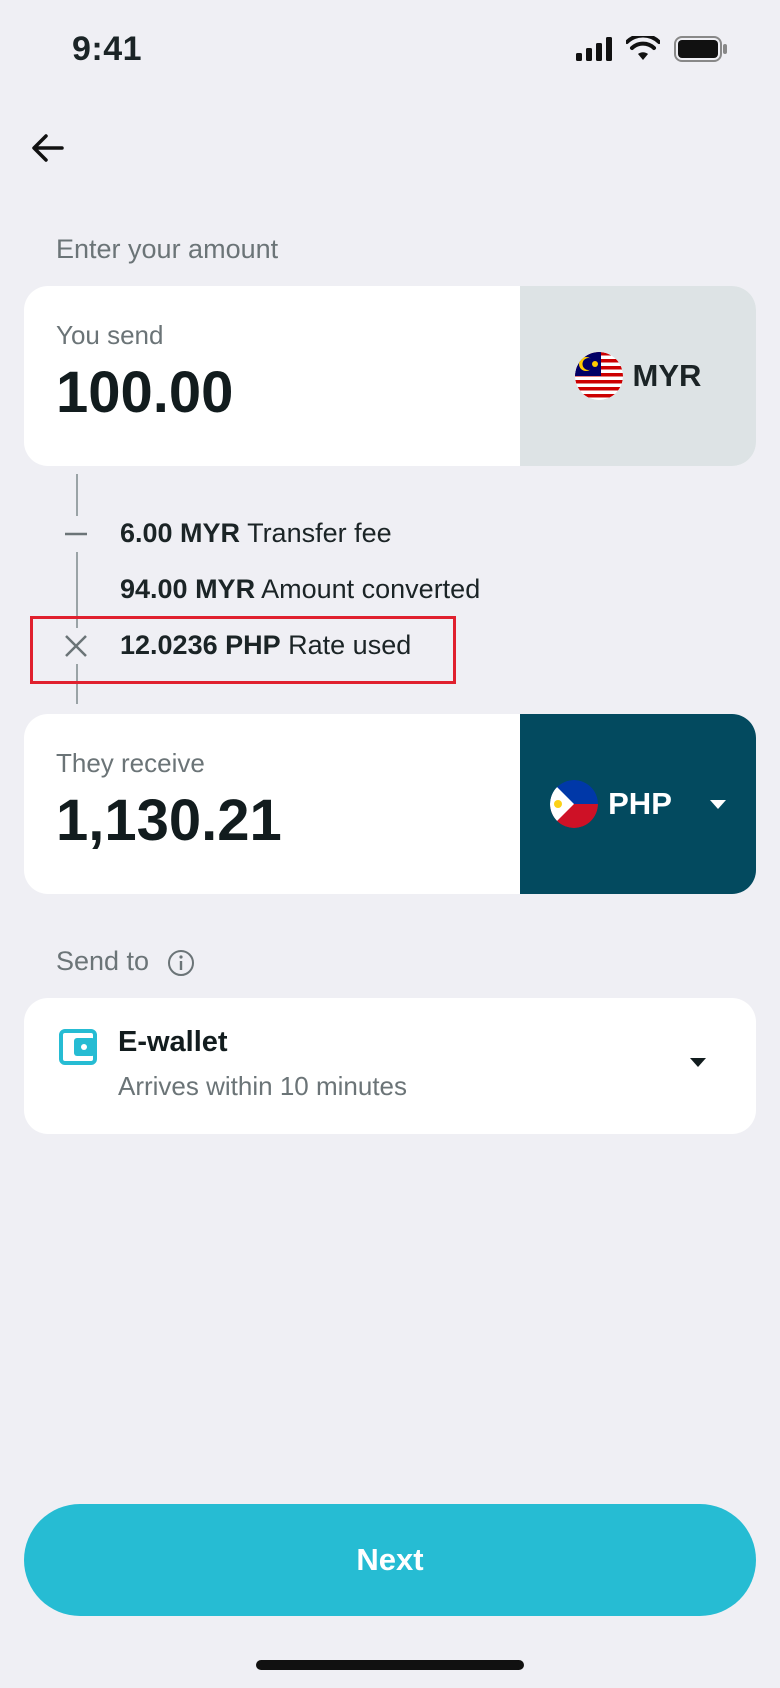 The image size is (780, 1688). I want to click on status-icons, so click(652, 49).